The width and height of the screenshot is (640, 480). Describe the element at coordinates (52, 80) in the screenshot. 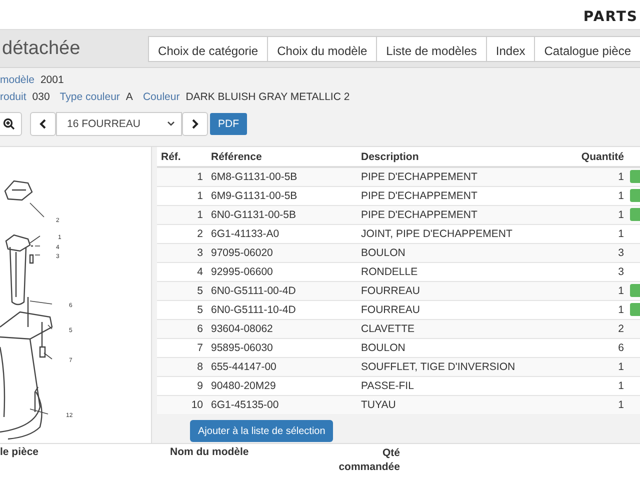

I see `info-value: 2001` at that location.